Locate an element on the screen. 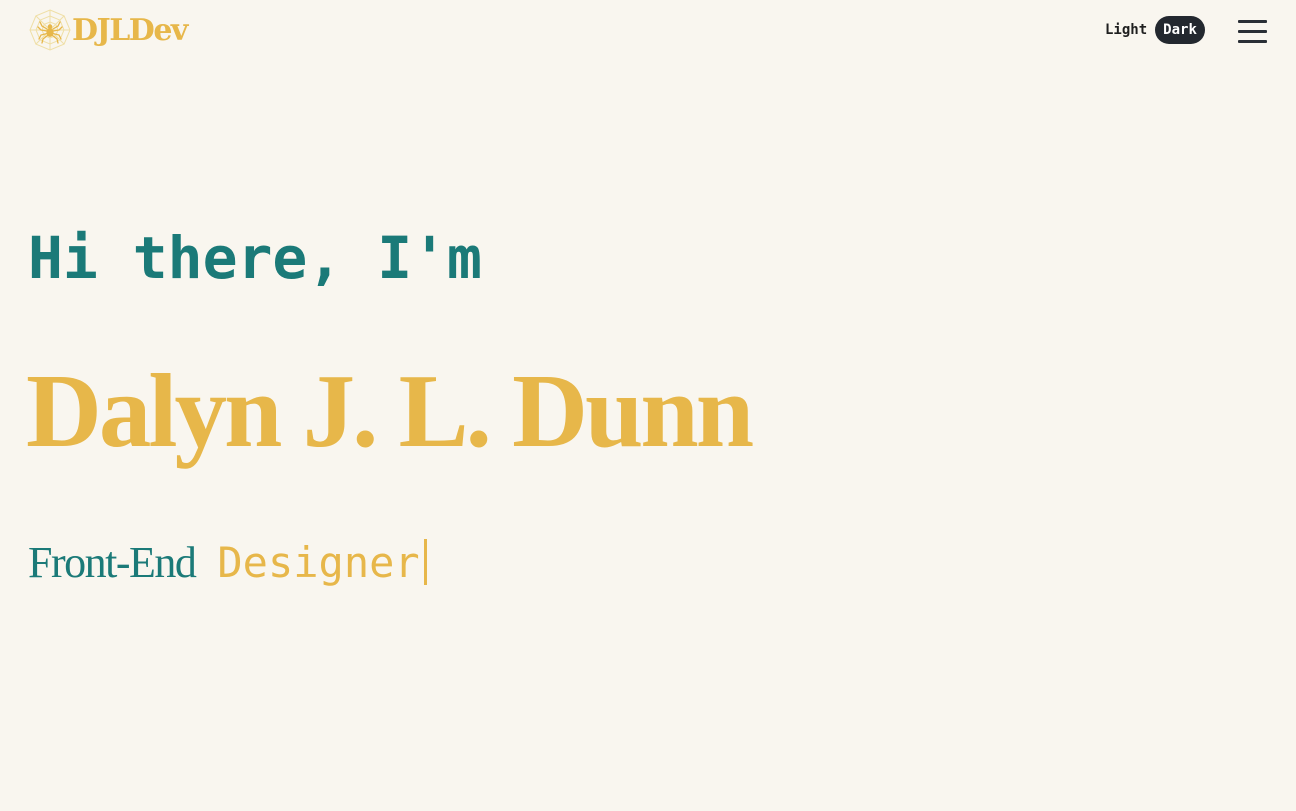 Image resolution: width=1296 pixels, height=811 pixels. menu-bar-bottom is located at coordinates (1252, 41).